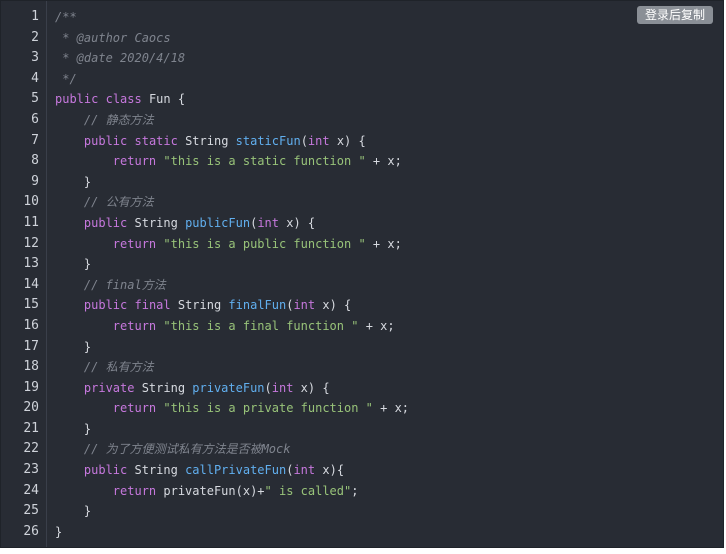  Describe the element at coordinates (362, 285) in the screenshot. I see `code-line: 14 // final方法` at that location.